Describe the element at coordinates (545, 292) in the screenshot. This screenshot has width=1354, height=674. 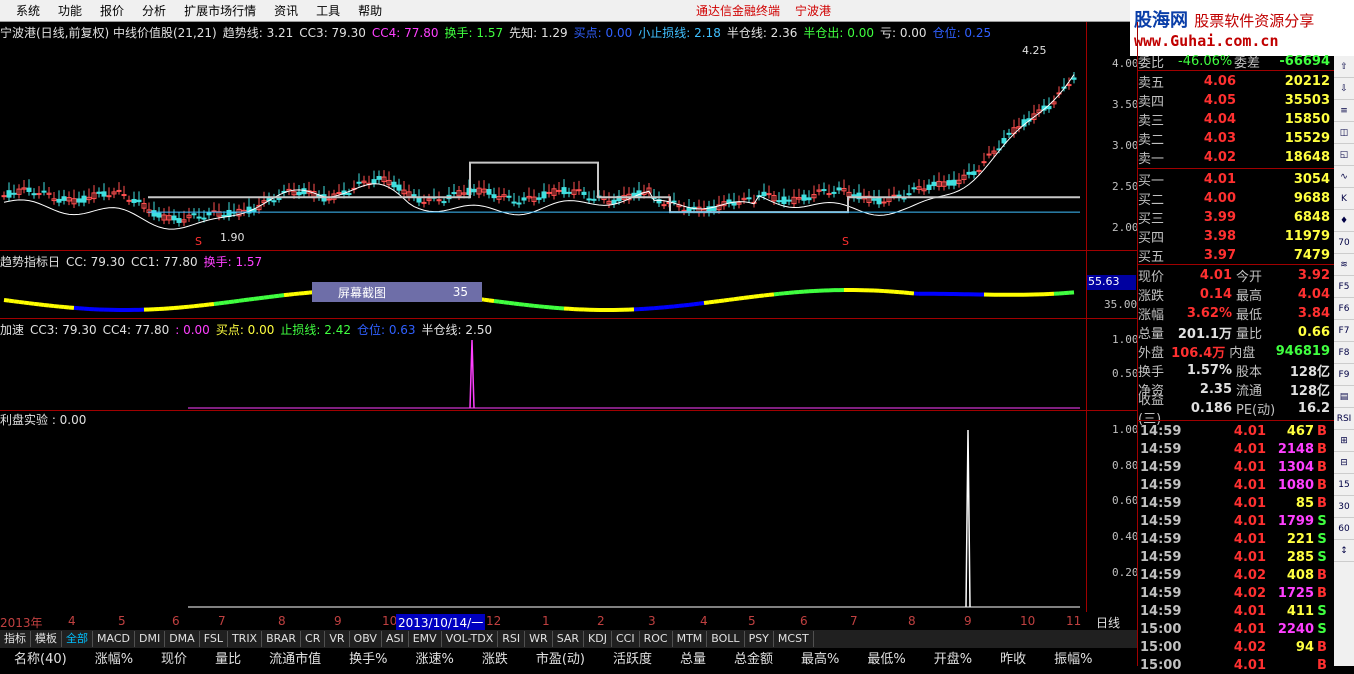
I see `trend-indicator-chart` at that location.